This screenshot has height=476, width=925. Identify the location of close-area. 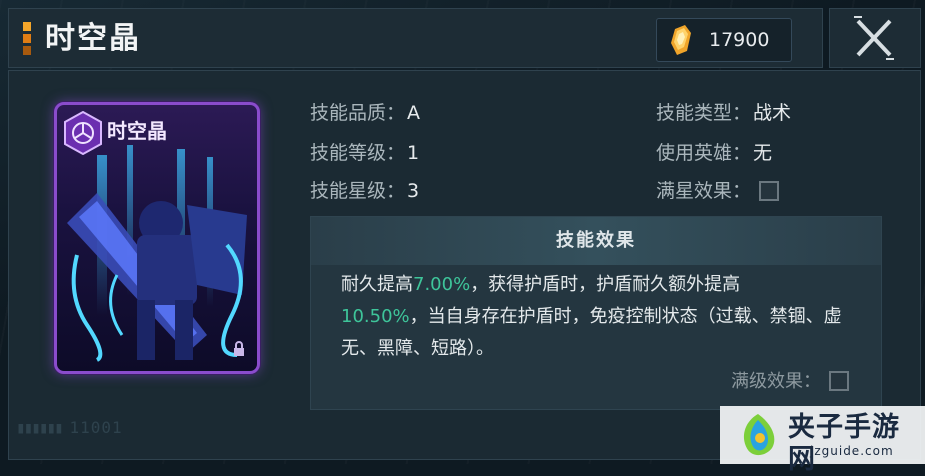
(875, 38).